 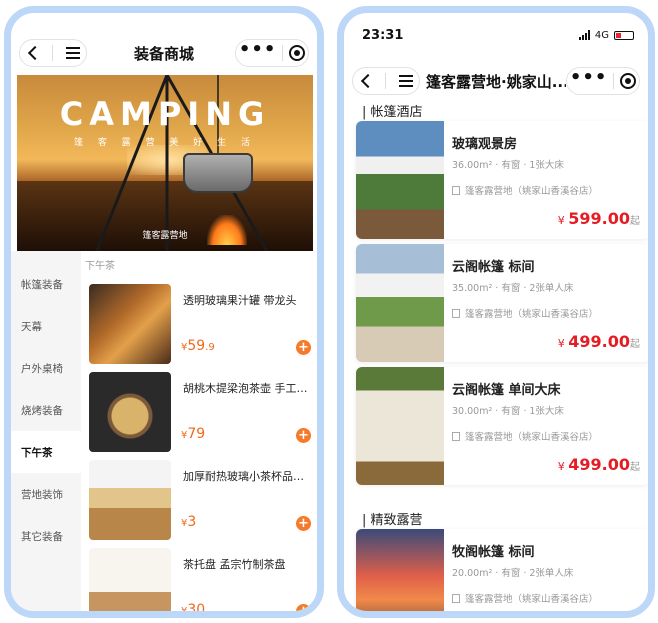 What do you see at coordinates (484, 142) in the screenshot?
I see `room-name: 玻璃观景房` at bounding box center [484, 142].